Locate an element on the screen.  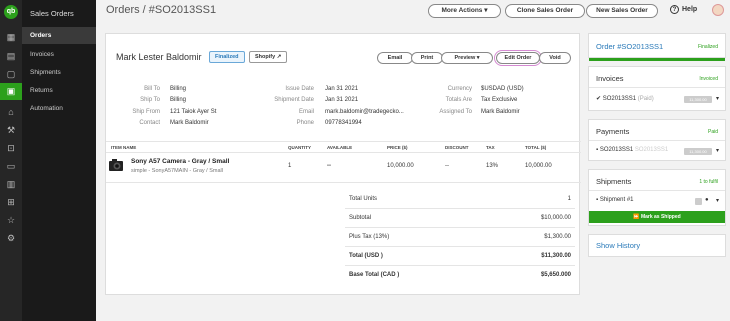
cart-icon: ⊡ is located at coordinates (11, 148).